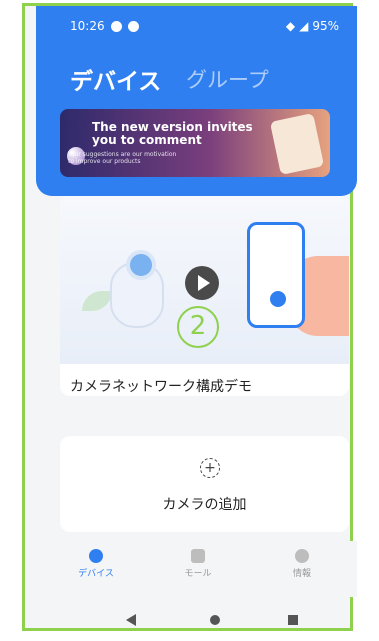 The image size is (379, 641). Describe the element at coordinates (161, 387) in the screenshot. I see `demo-card-label: カメラネットワーク構成デモ` at that location.